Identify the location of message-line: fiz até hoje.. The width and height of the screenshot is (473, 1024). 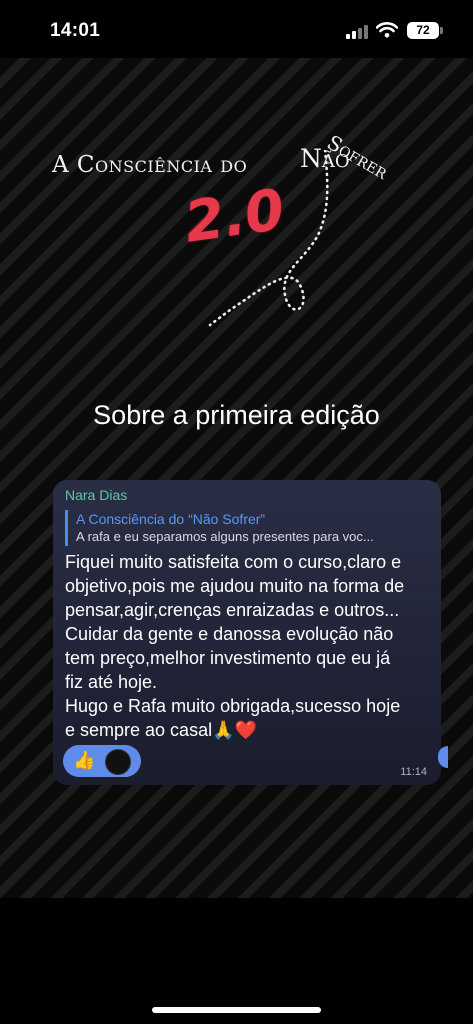
(111, 682).